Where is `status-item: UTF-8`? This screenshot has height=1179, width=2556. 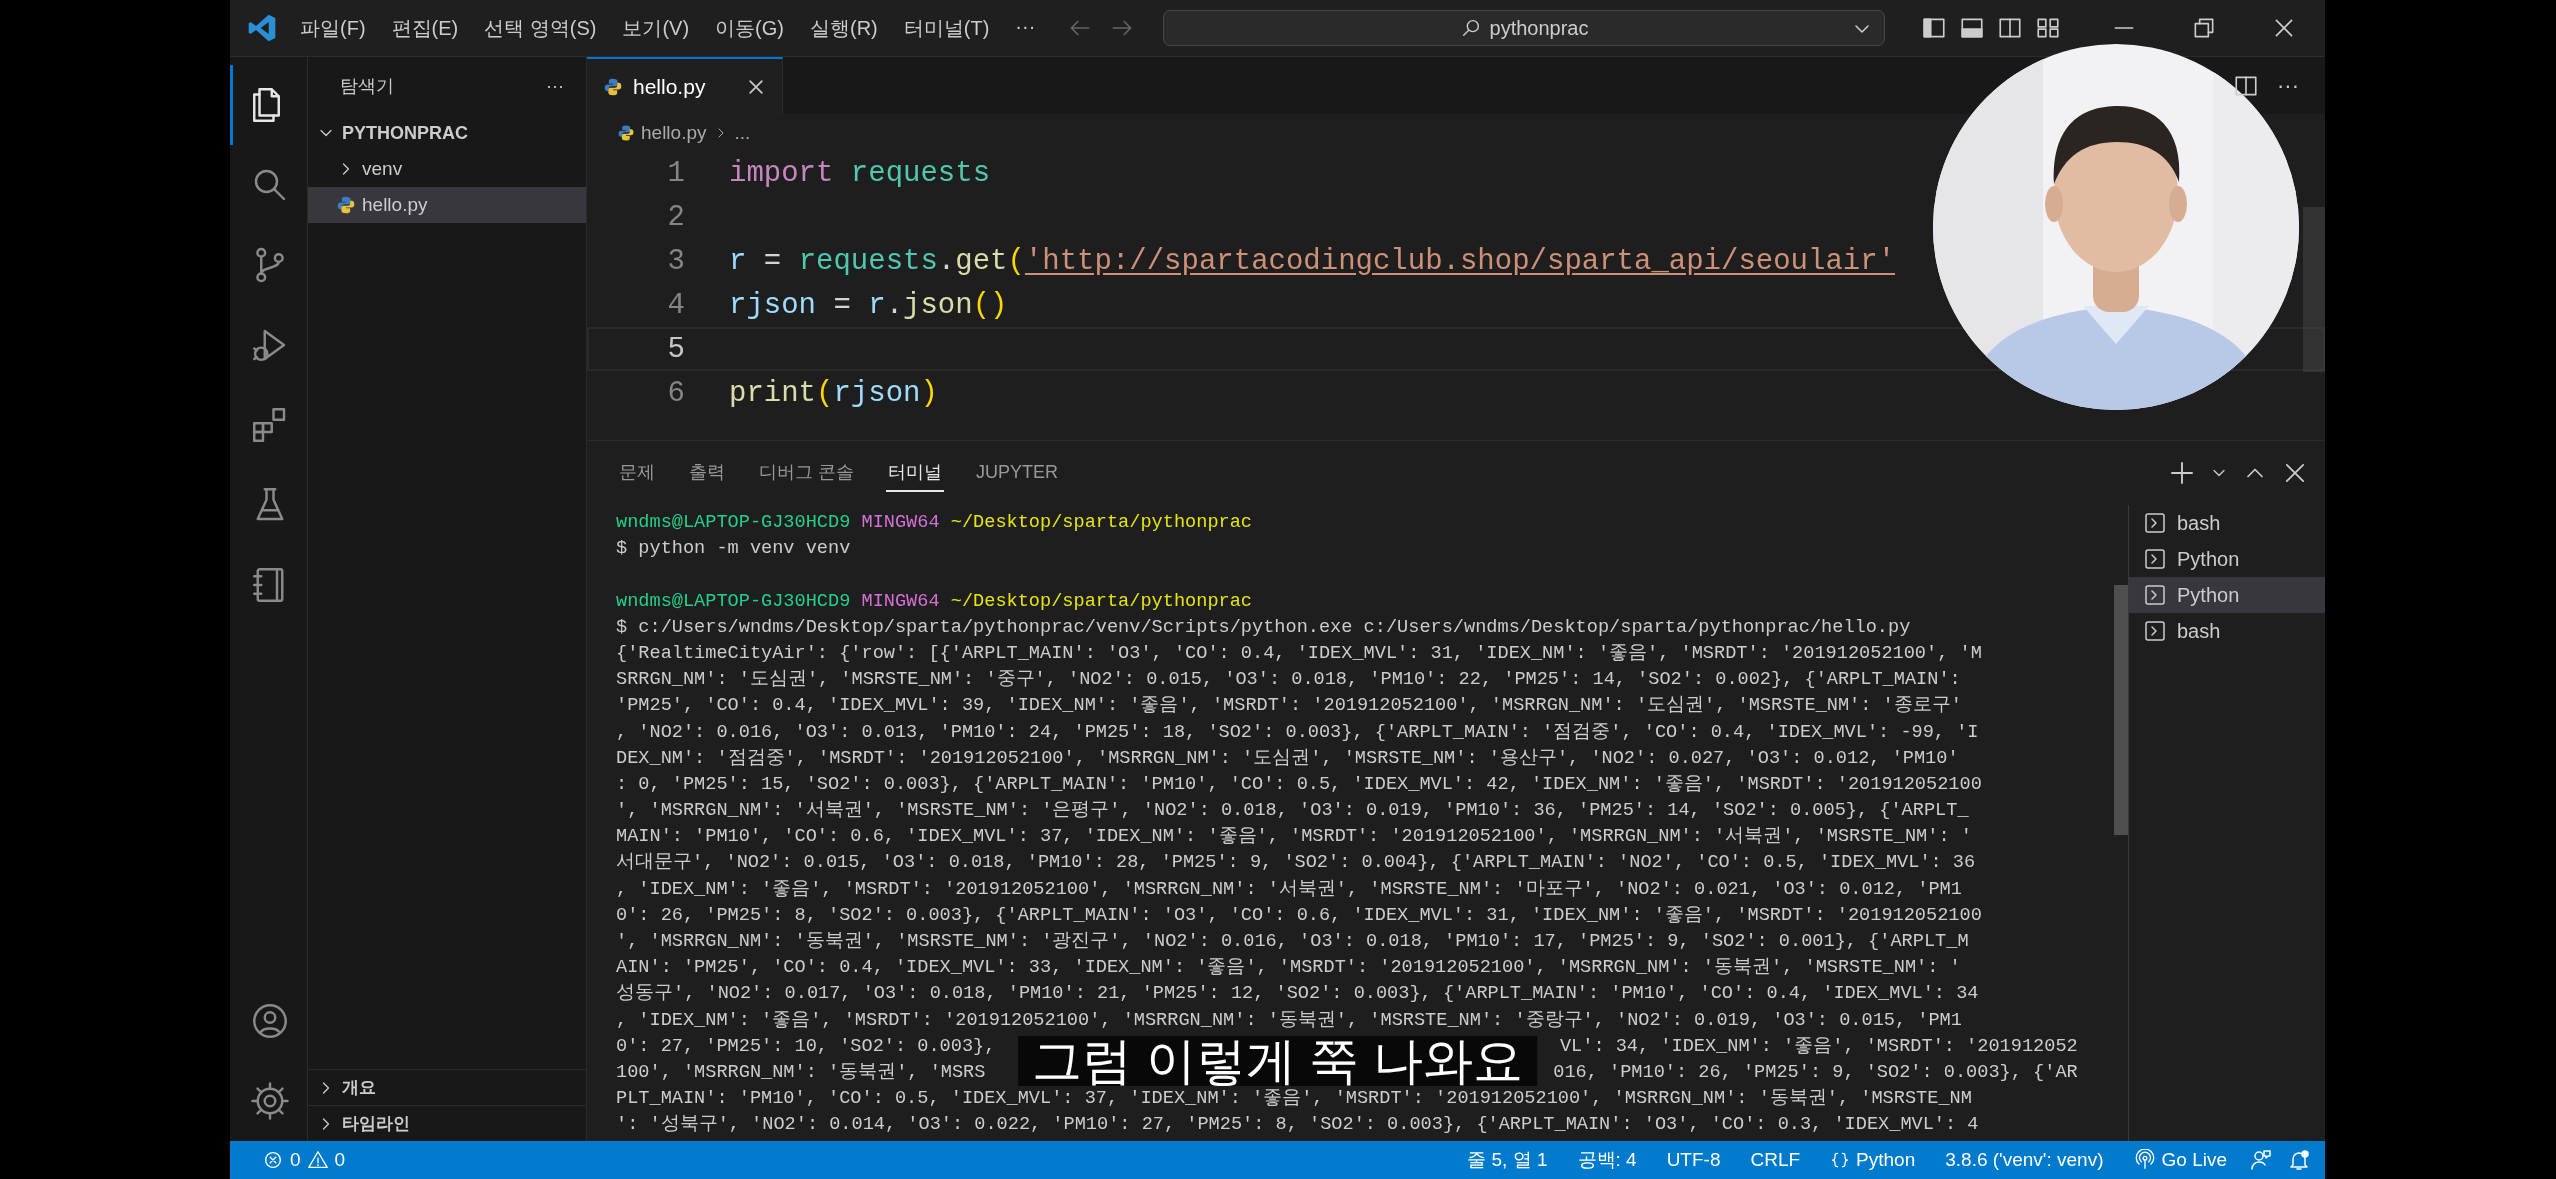 status-item: UTF-8 is located at coordinates (1693, 1160).